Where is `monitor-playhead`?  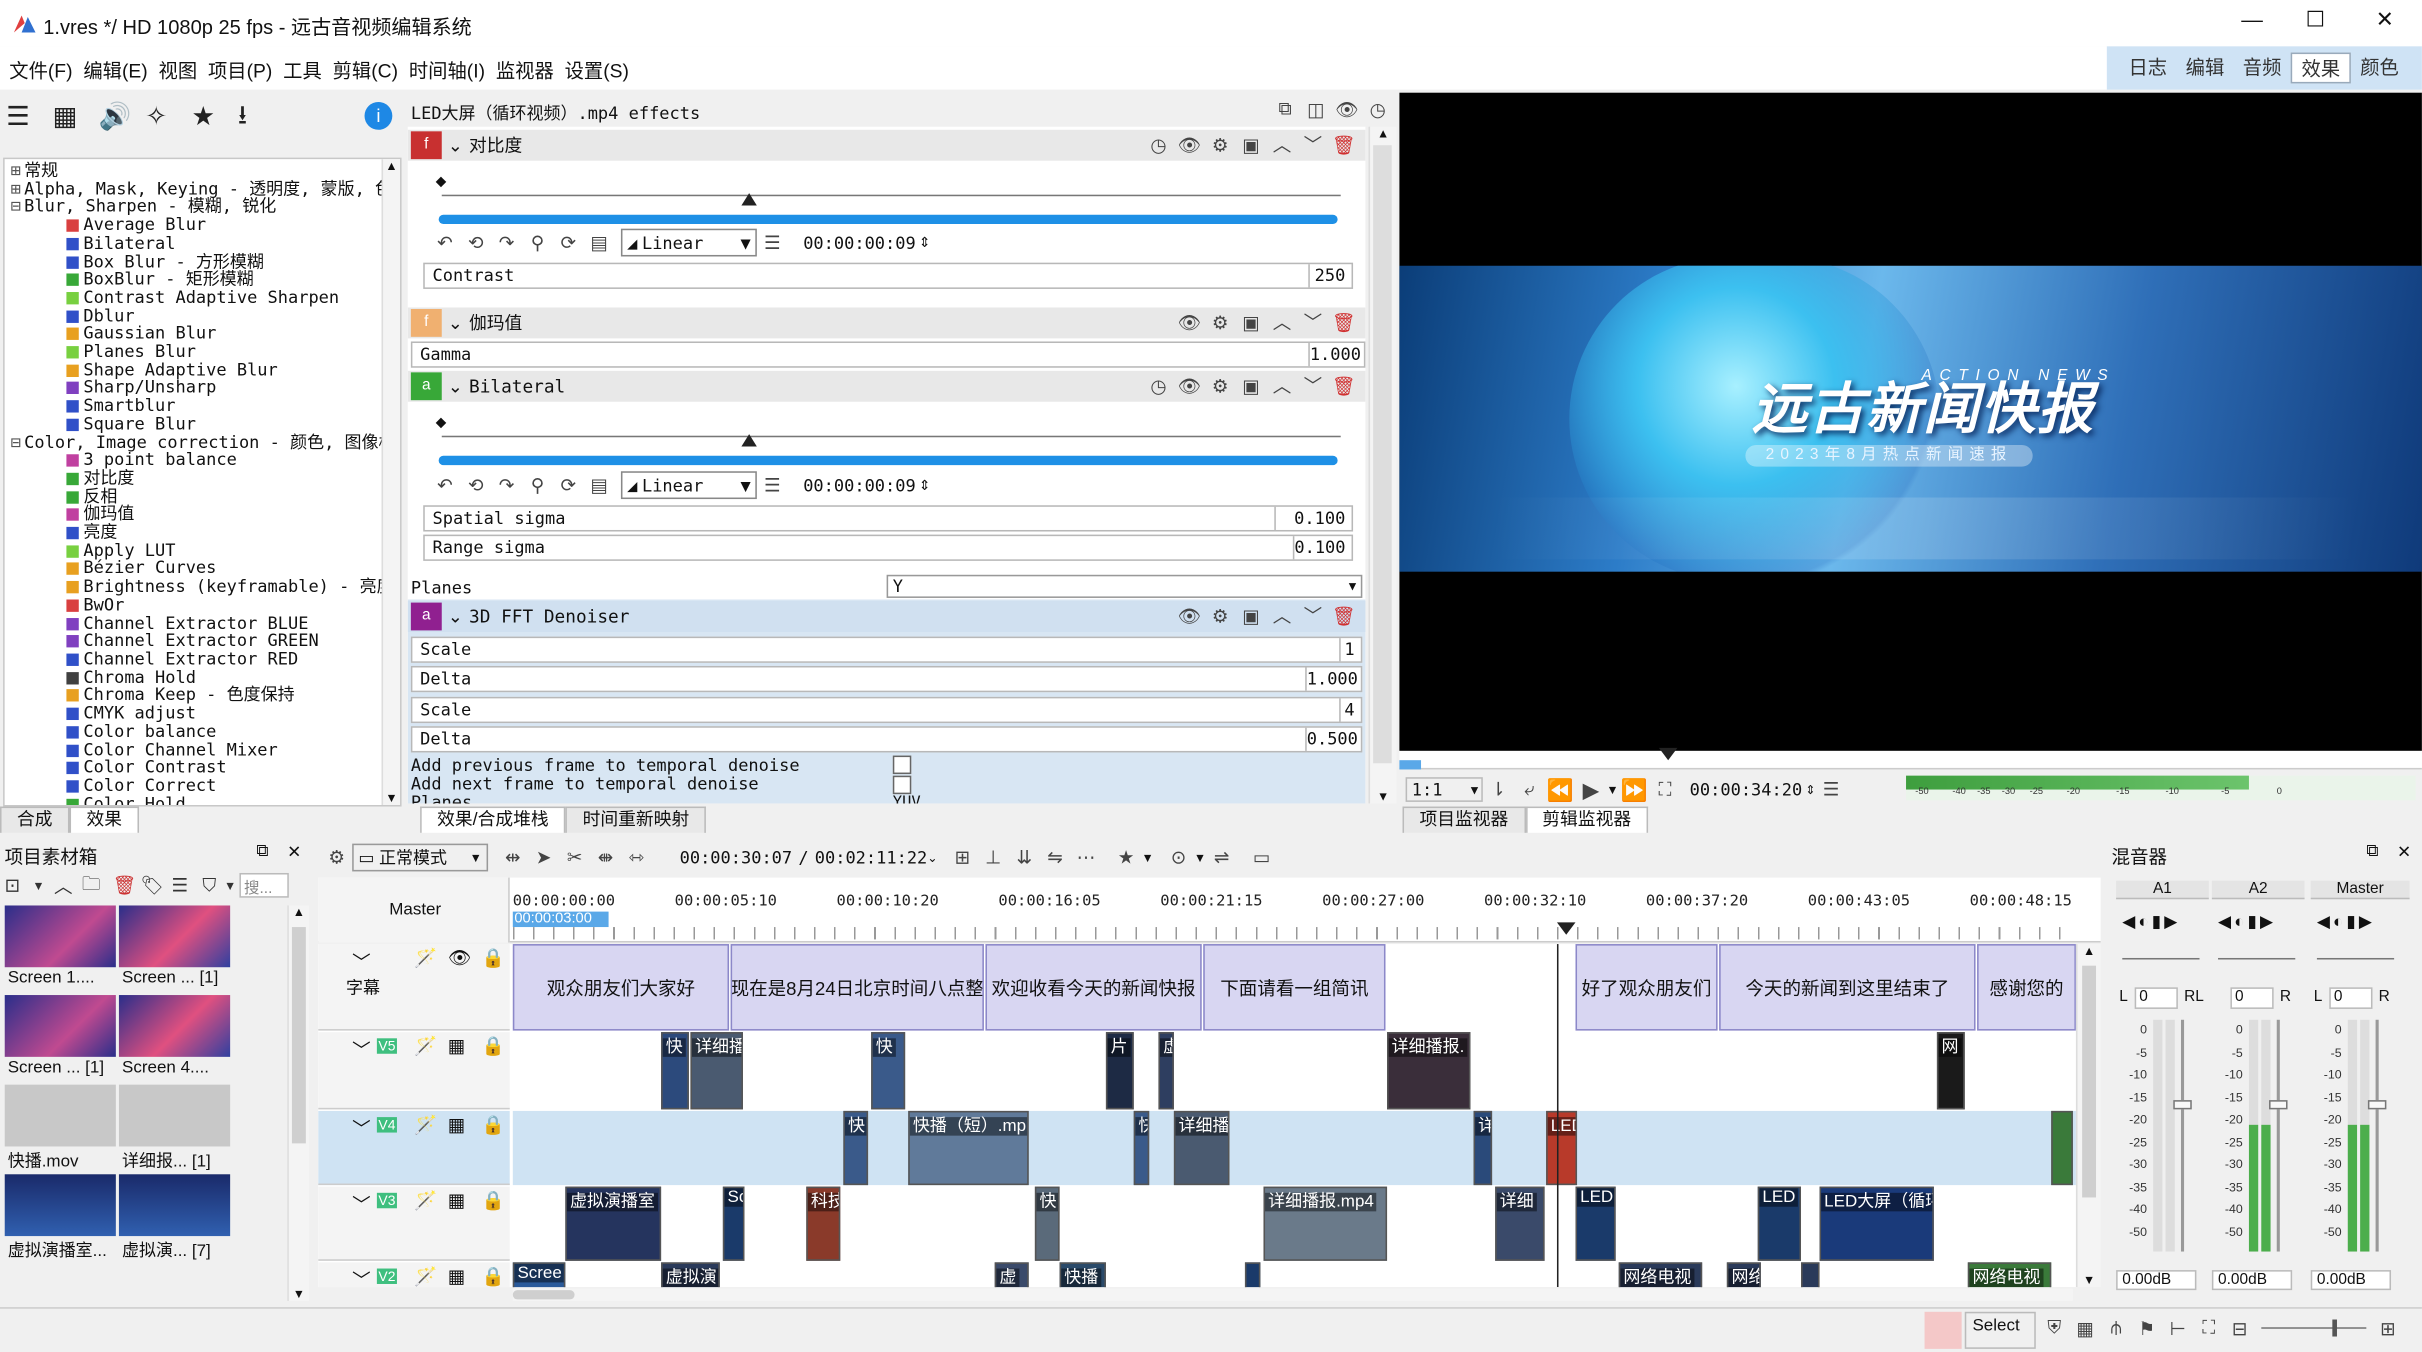
monitor-playhead is located at coordinates (1668, 754).